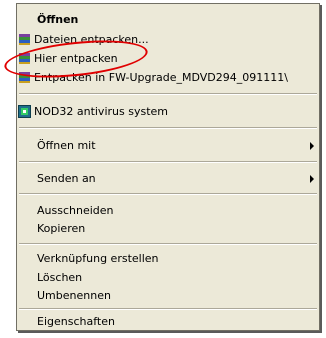 The height and width of the screenshot is (338, 326). Describe the element at coordinates (168, 229) in the screenshot. I see `menu-item-kopieren: Kopieren` at that location.